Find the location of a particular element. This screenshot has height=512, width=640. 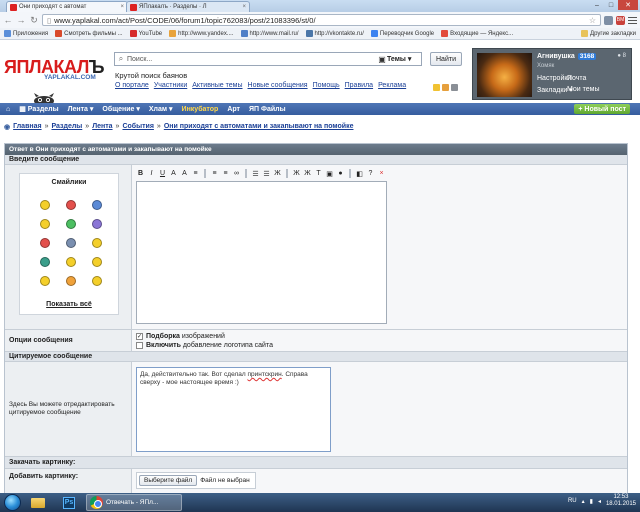

nav-sections: ▦ Разделы is located at coordinates (38, 109).